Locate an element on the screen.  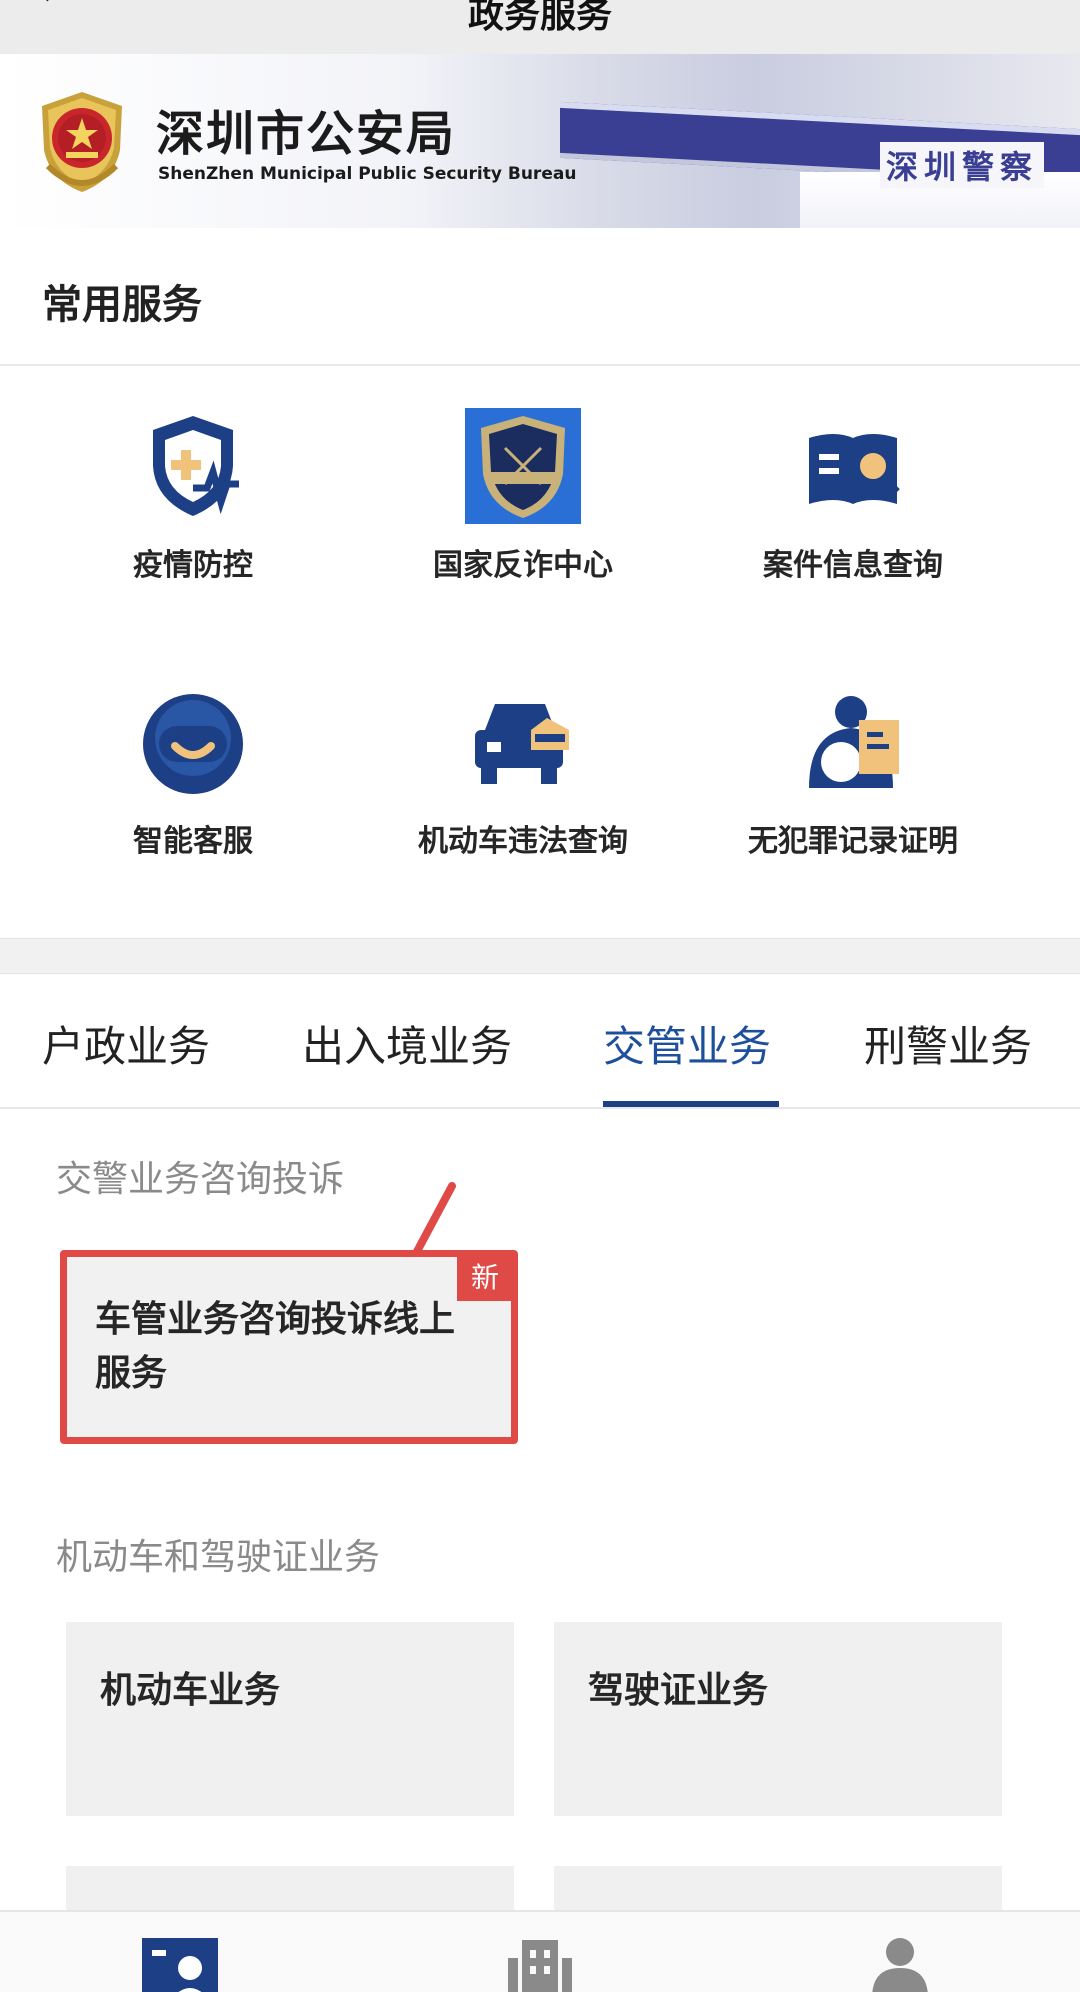
common-services-header: 常用服务 is located at coordinates (540, 297).